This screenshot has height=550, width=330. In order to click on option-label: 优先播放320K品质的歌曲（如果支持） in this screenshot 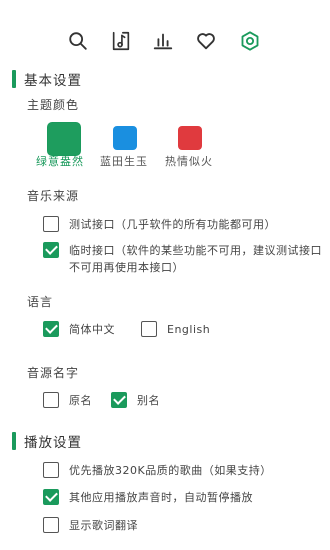, I will do `click(170, 470)`.